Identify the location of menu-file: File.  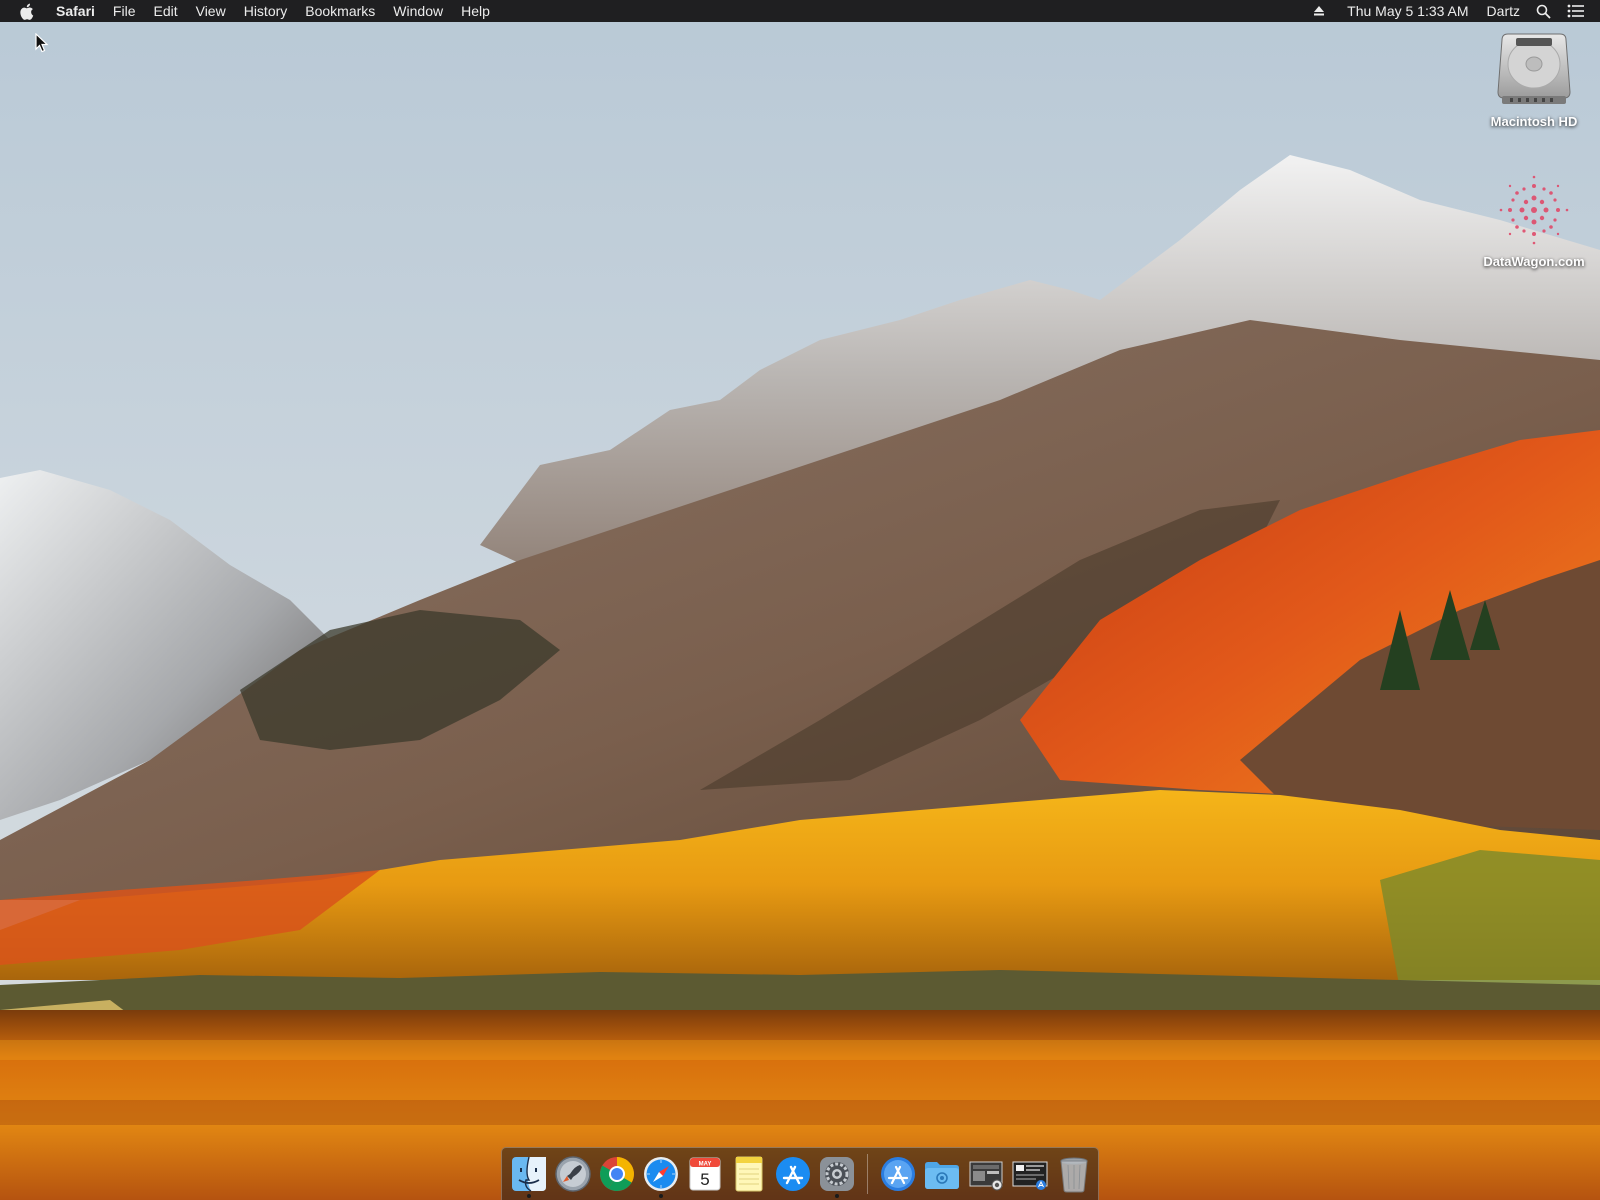
(124, 11).